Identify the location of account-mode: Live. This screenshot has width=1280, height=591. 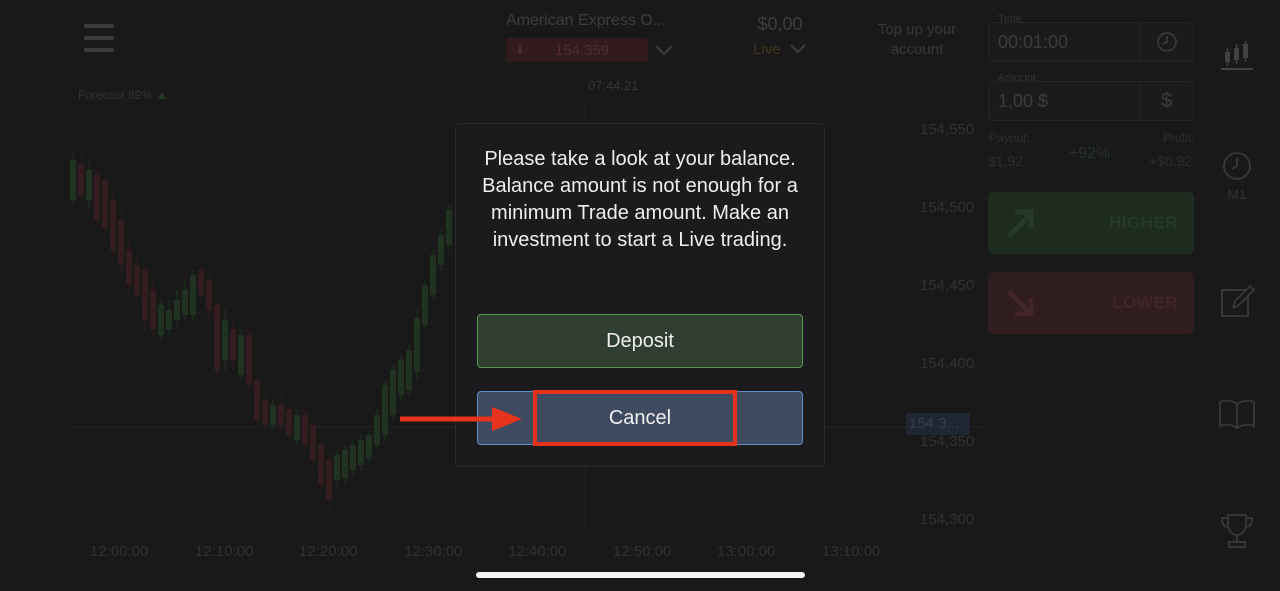
(780, 49).